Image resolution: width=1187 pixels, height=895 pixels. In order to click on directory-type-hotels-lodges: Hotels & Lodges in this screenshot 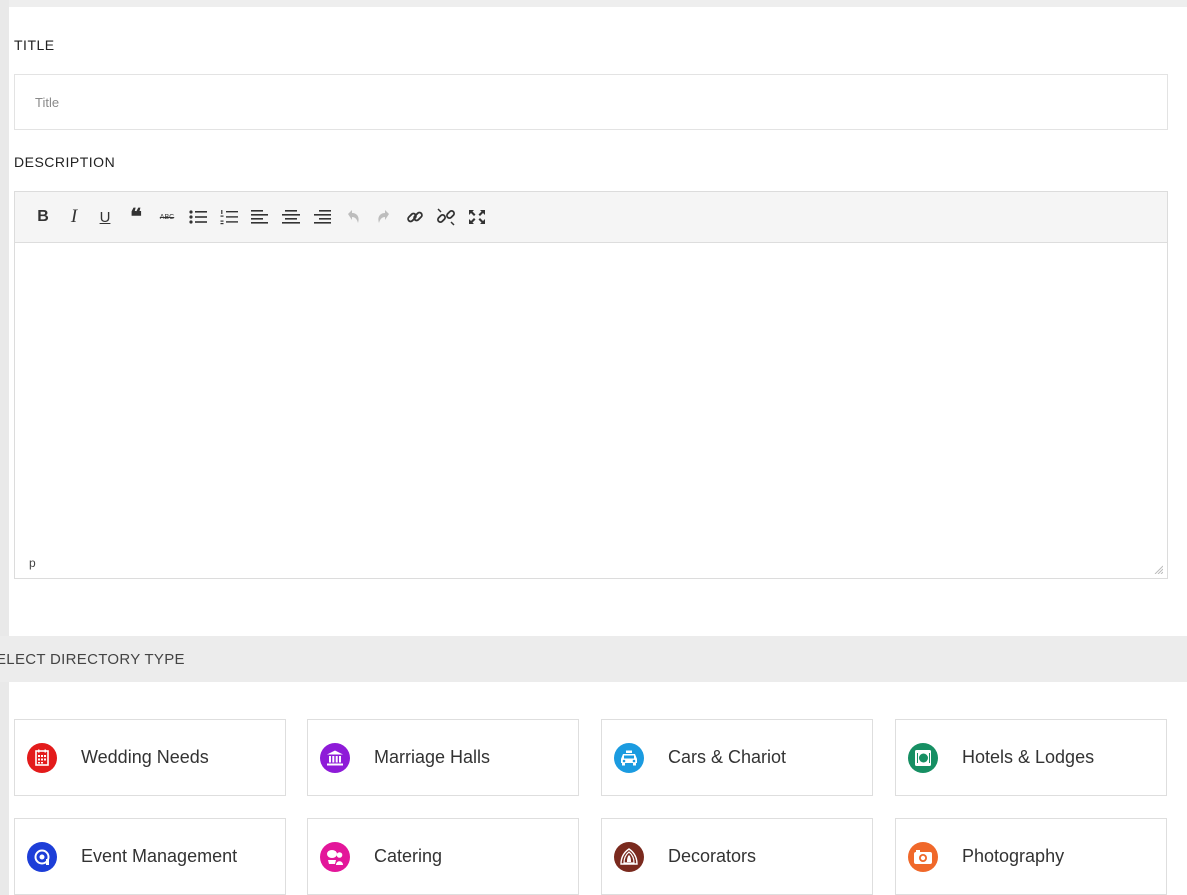, I will do `click(1031, 757)`.